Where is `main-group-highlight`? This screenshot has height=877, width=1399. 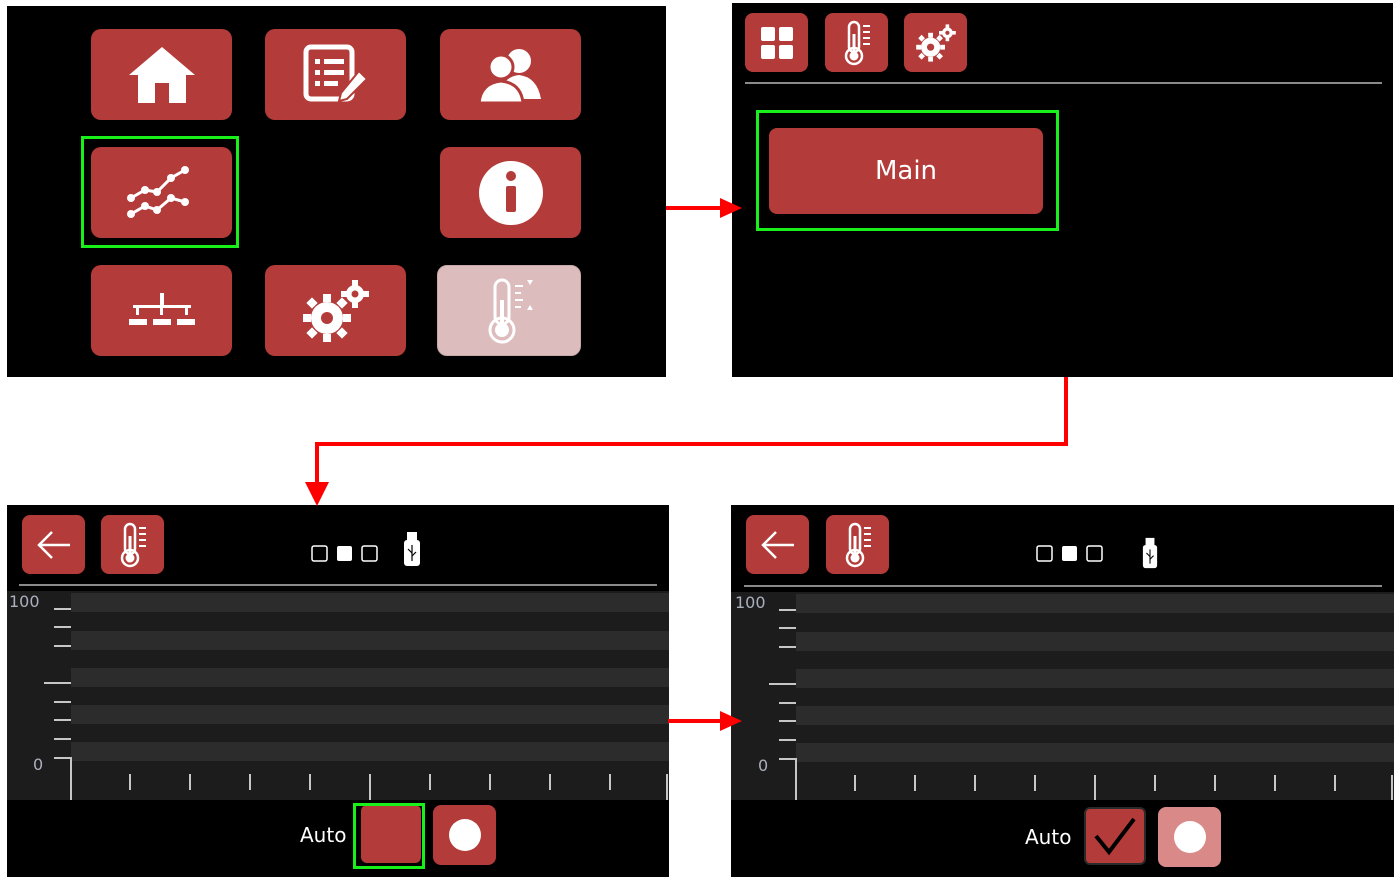 main-group-highlight is located at coordinates (907, 170).